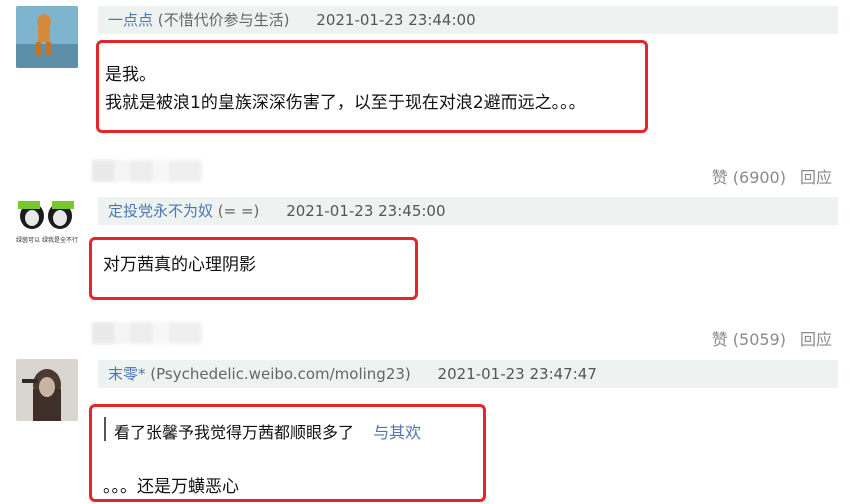 The image size is (856, 504). I want to click on comment-actions: 赞 (5059) 回应, so click(765, 338).